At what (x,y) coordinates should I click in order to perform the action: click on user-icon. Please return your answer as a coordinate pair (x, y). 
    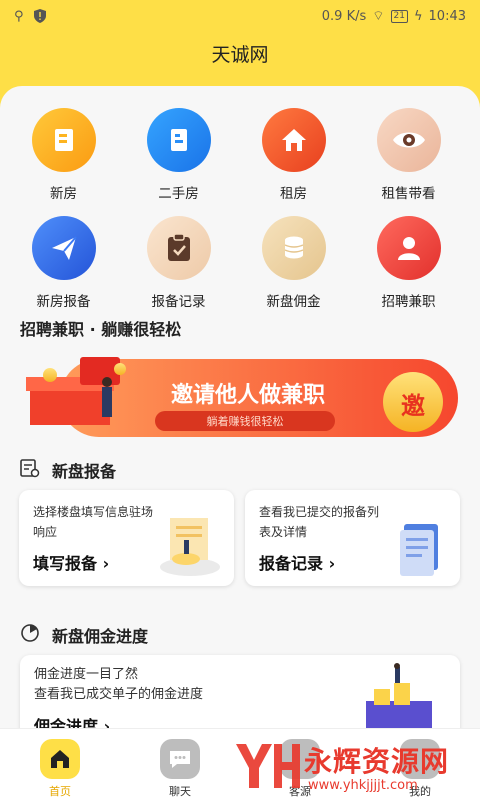
    Looking at the image, I should click on (408, 248).